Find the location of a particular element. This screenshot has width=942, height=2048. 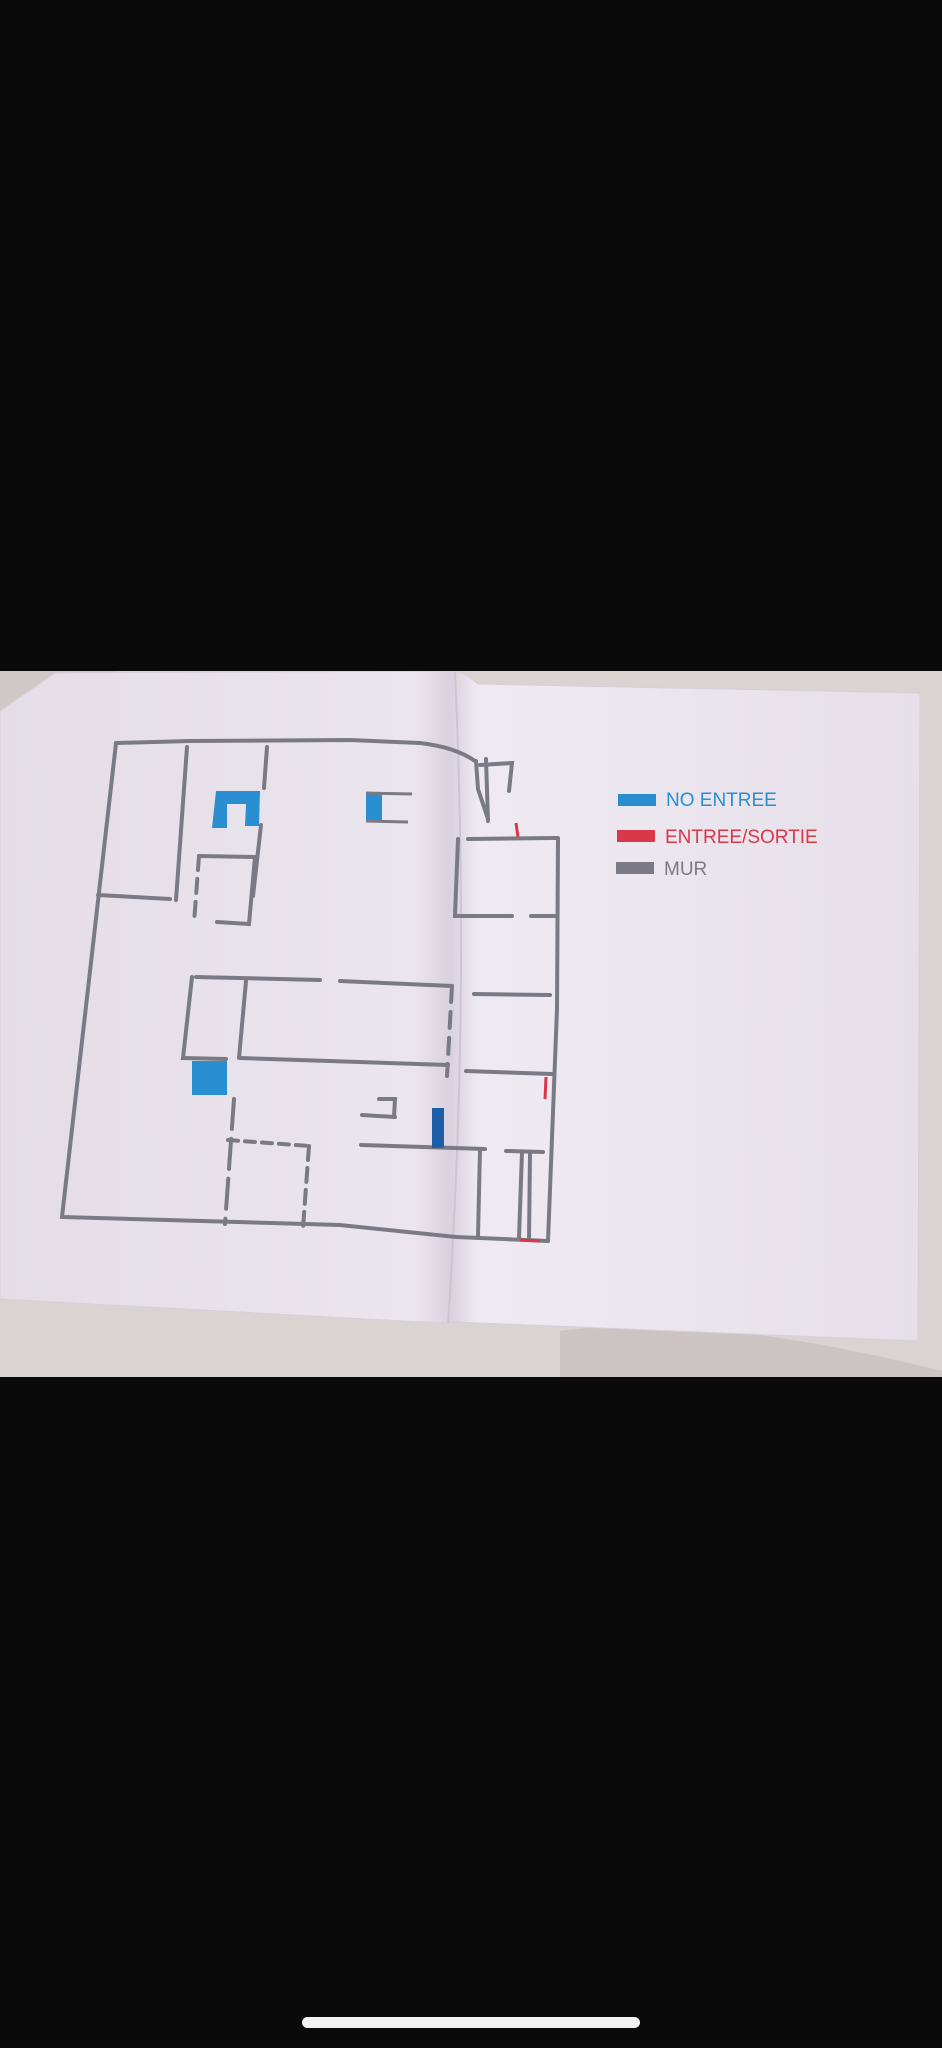

legend-label-entree-sortie: ENTREE/SORTIE is located at coordinates (741, 837).